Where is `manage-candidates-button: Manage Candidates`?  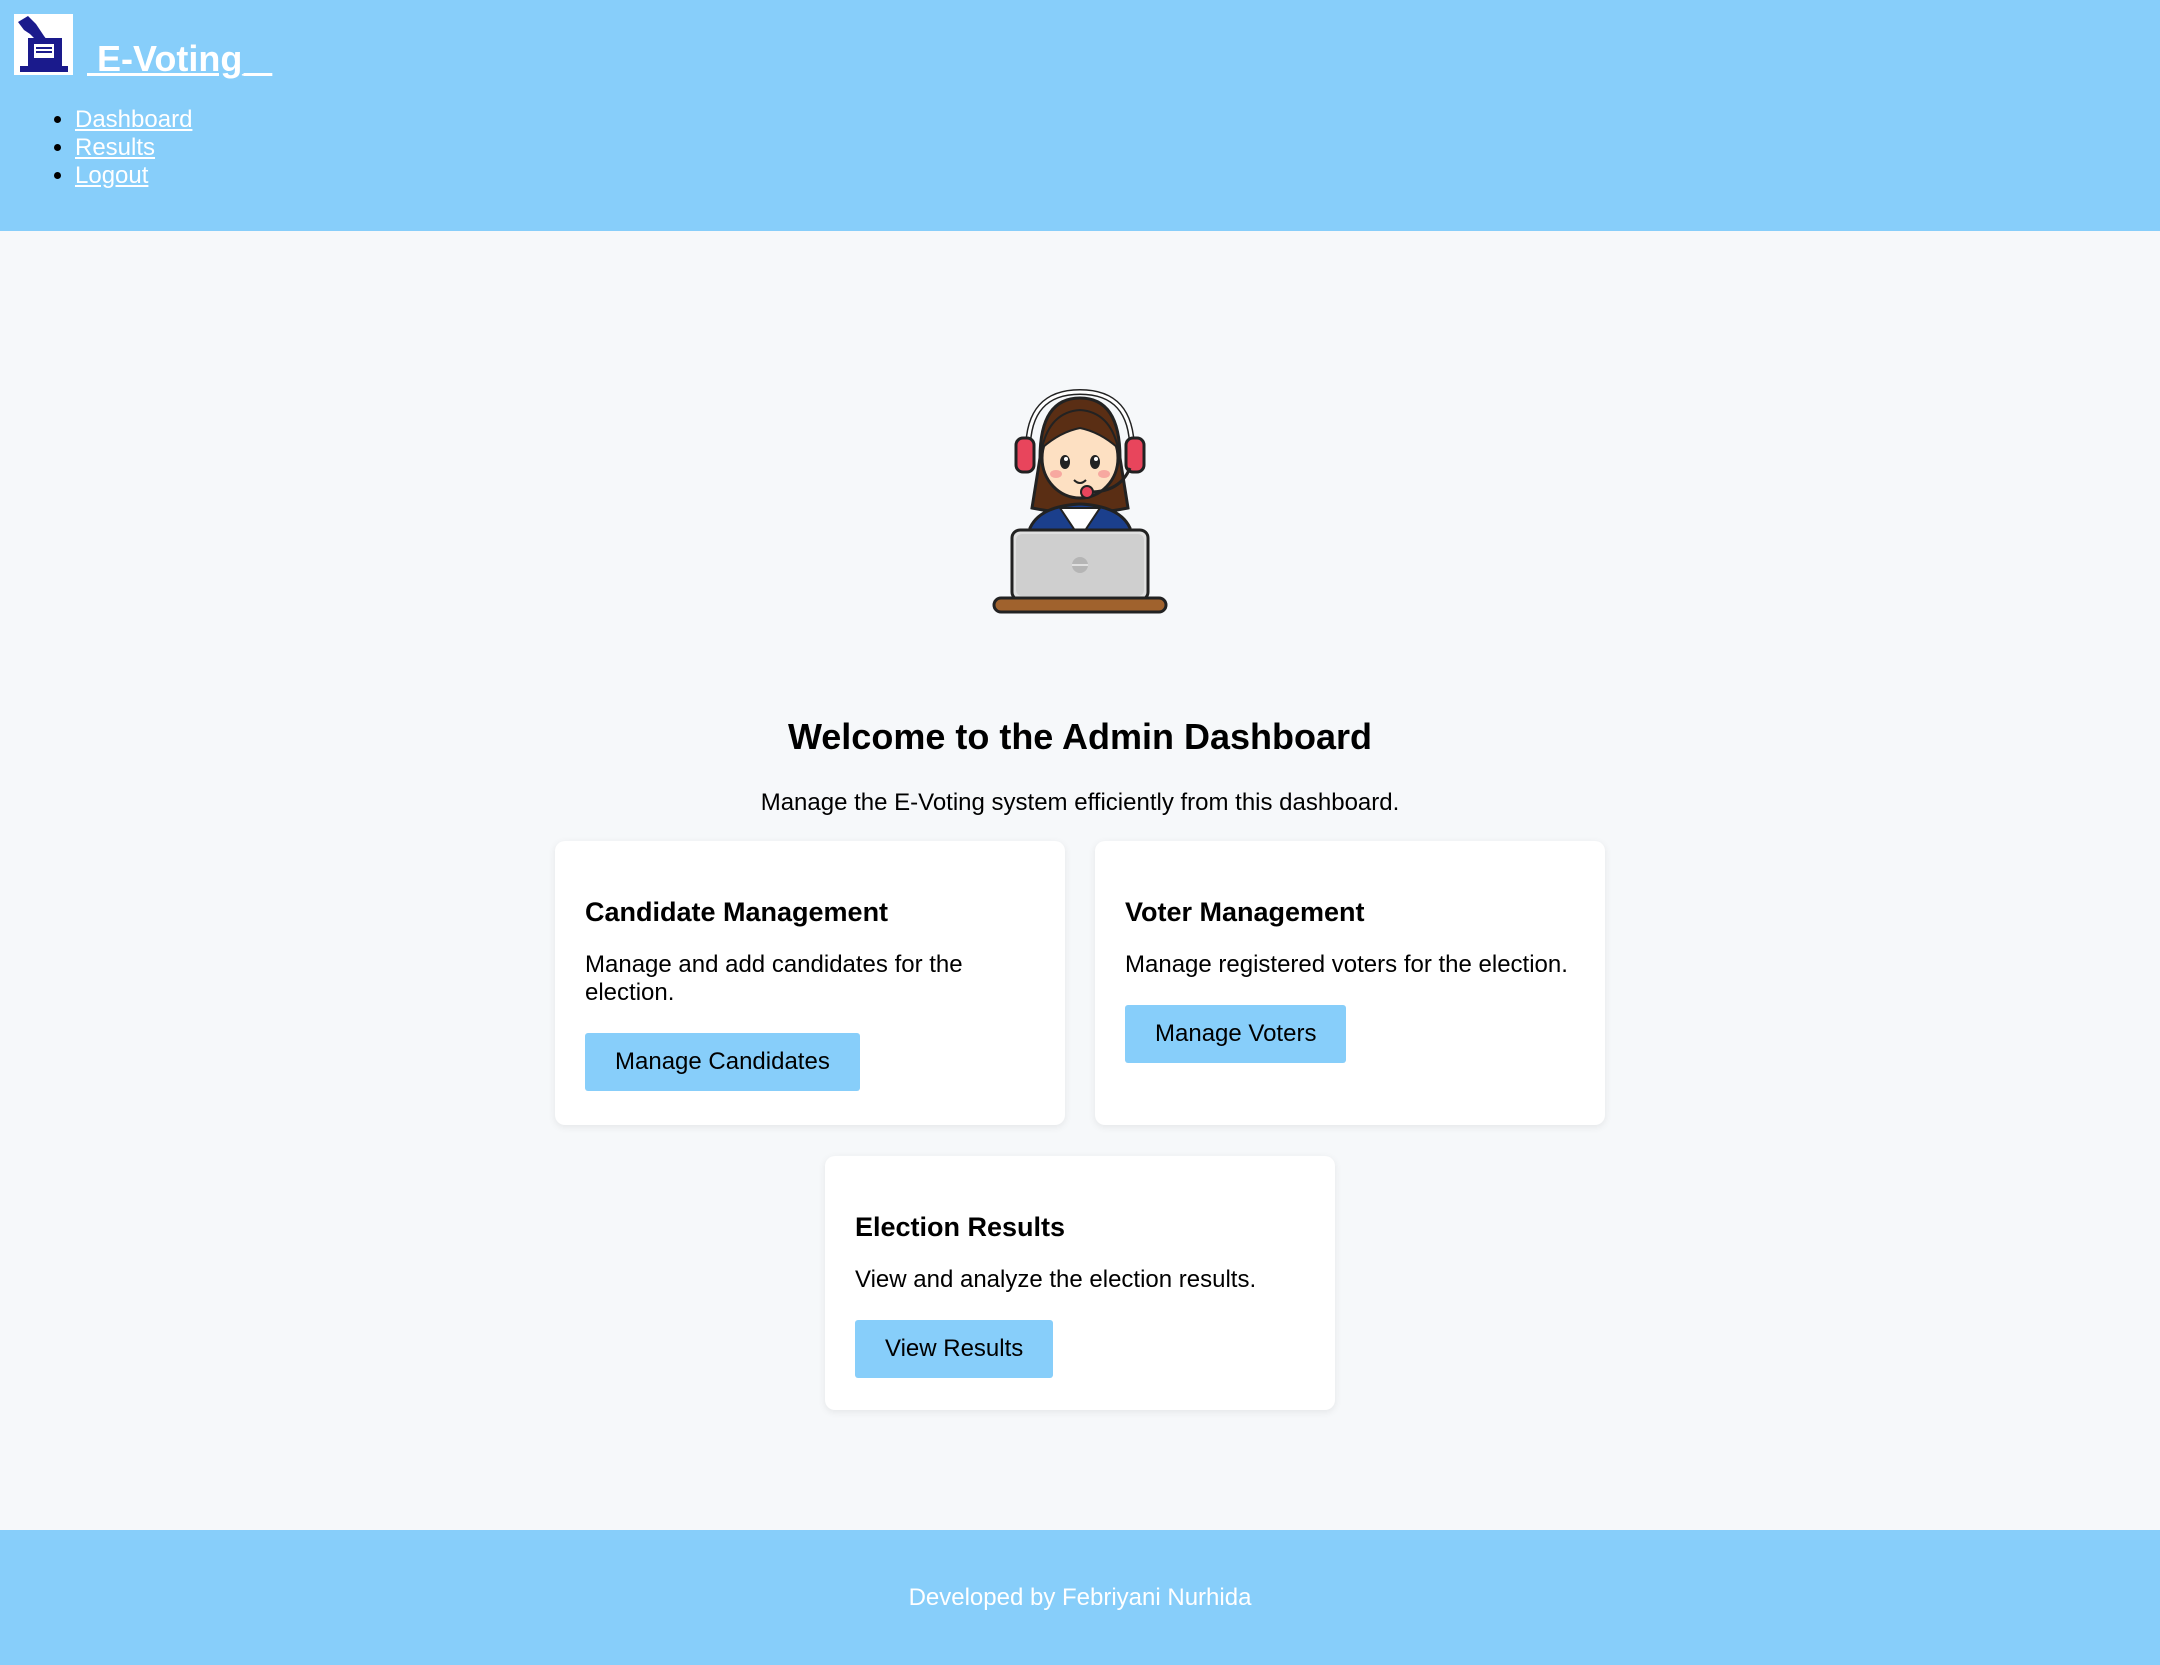 manage-candidates-button: Manage Candidates is located at coordinates (722, 1062).